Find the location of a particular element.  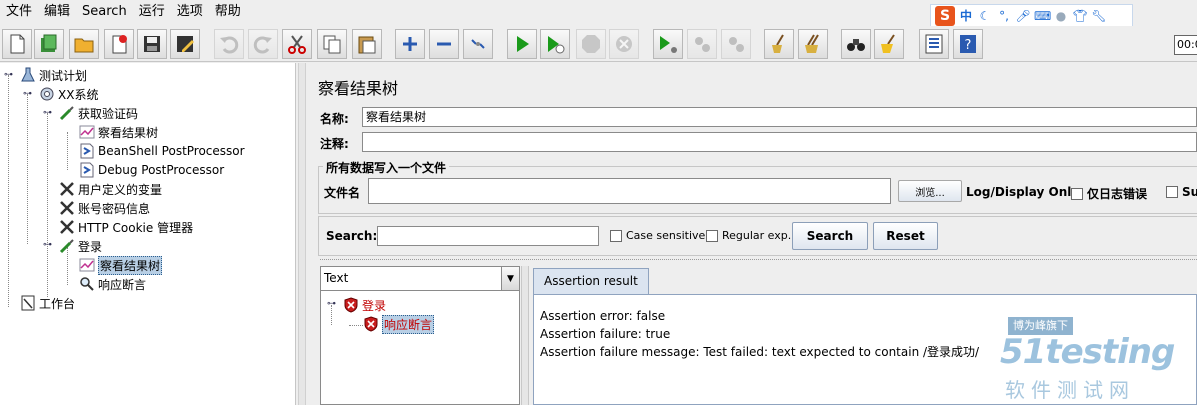

results-tree-panel: Text ▼ ⊶ 登录 响应断言 is located at coordinates (420, 335).